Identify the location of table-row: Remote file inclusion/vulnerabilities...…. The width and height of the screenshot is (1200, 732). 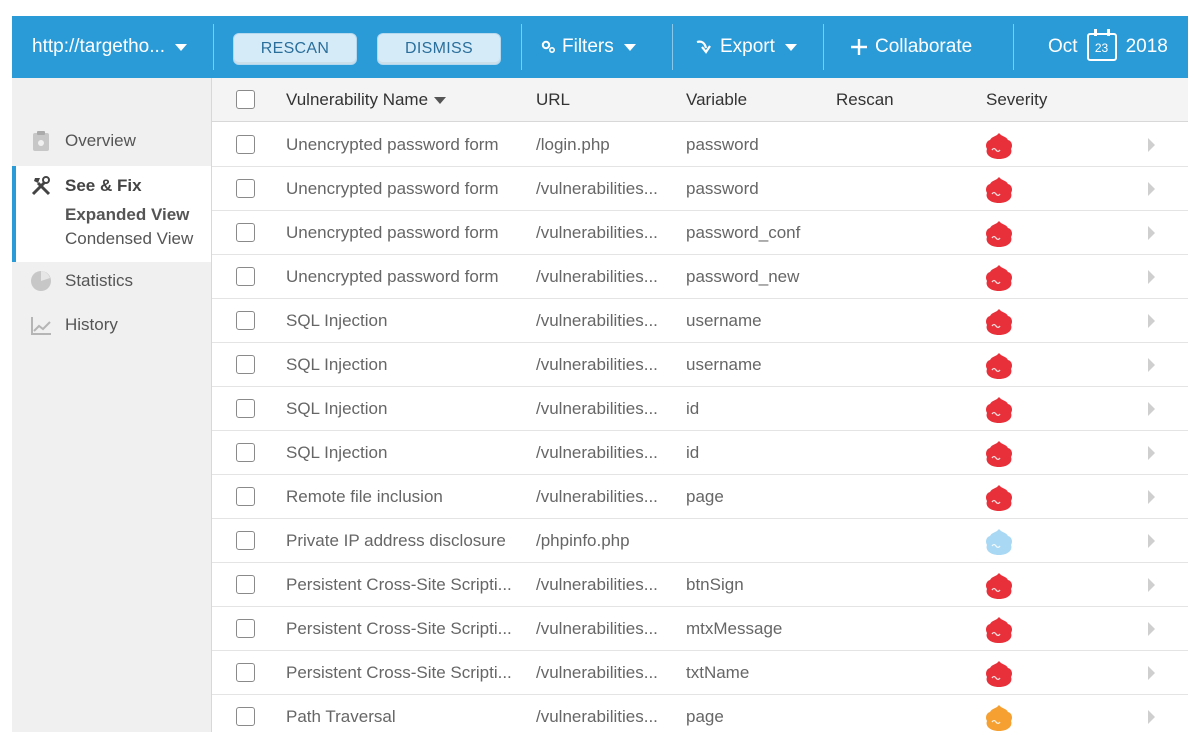
(700, 497).